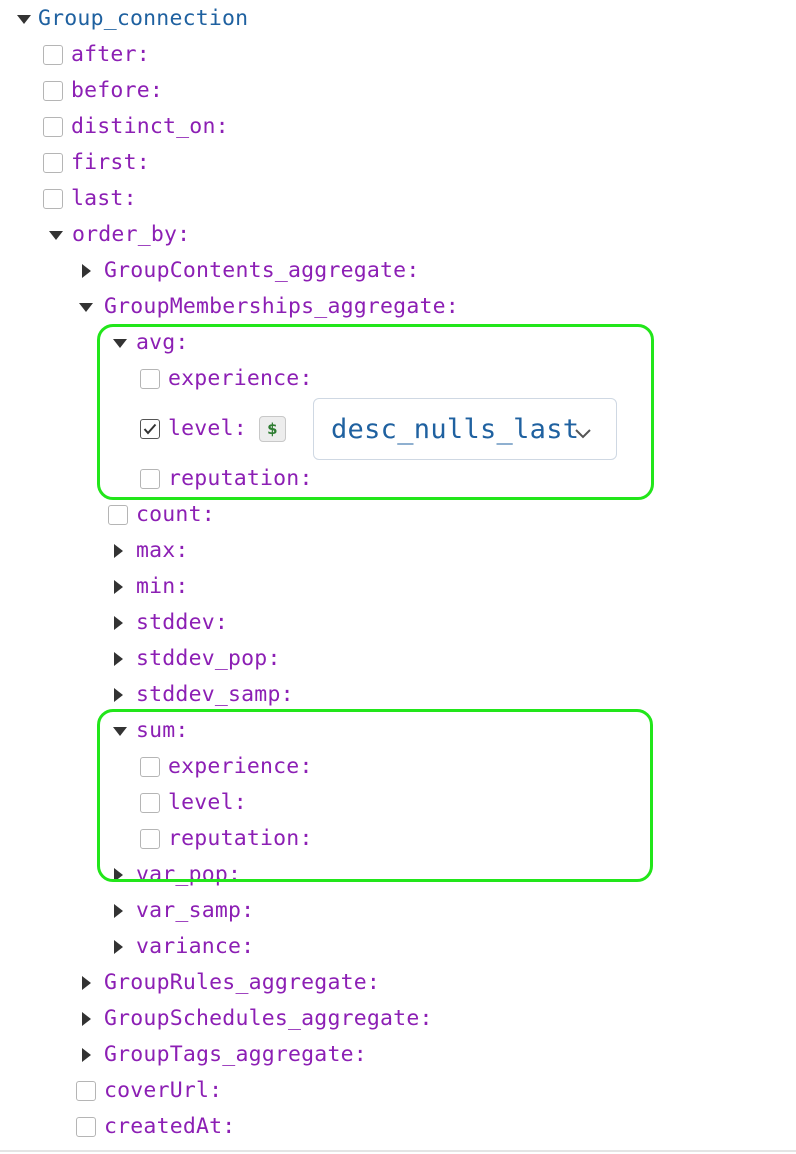 This screenshot has height=1154, width=796. I want to click on tree-node-label: Group_connection, so click(143, 18).